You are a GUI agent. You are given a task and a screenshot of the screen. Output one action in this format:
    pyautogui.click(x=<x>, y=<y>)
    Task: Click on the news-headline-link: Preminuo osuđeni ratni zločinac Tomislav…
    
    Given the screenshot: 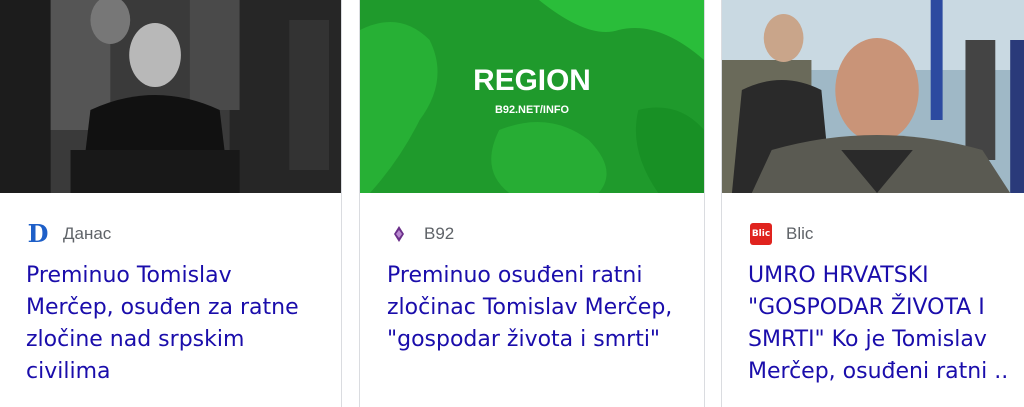 What is the action you would take?
    pyautogui.click(x=537, y=308)
    